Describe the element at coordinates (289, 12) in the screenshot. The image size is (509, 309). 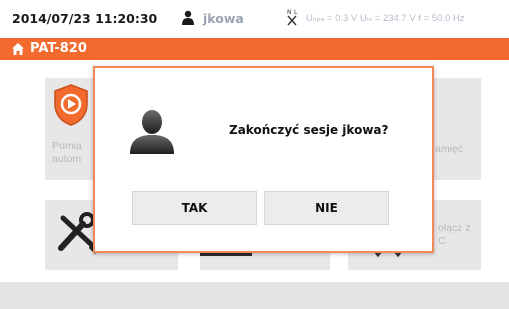
I see `svg-text: N` at that location.